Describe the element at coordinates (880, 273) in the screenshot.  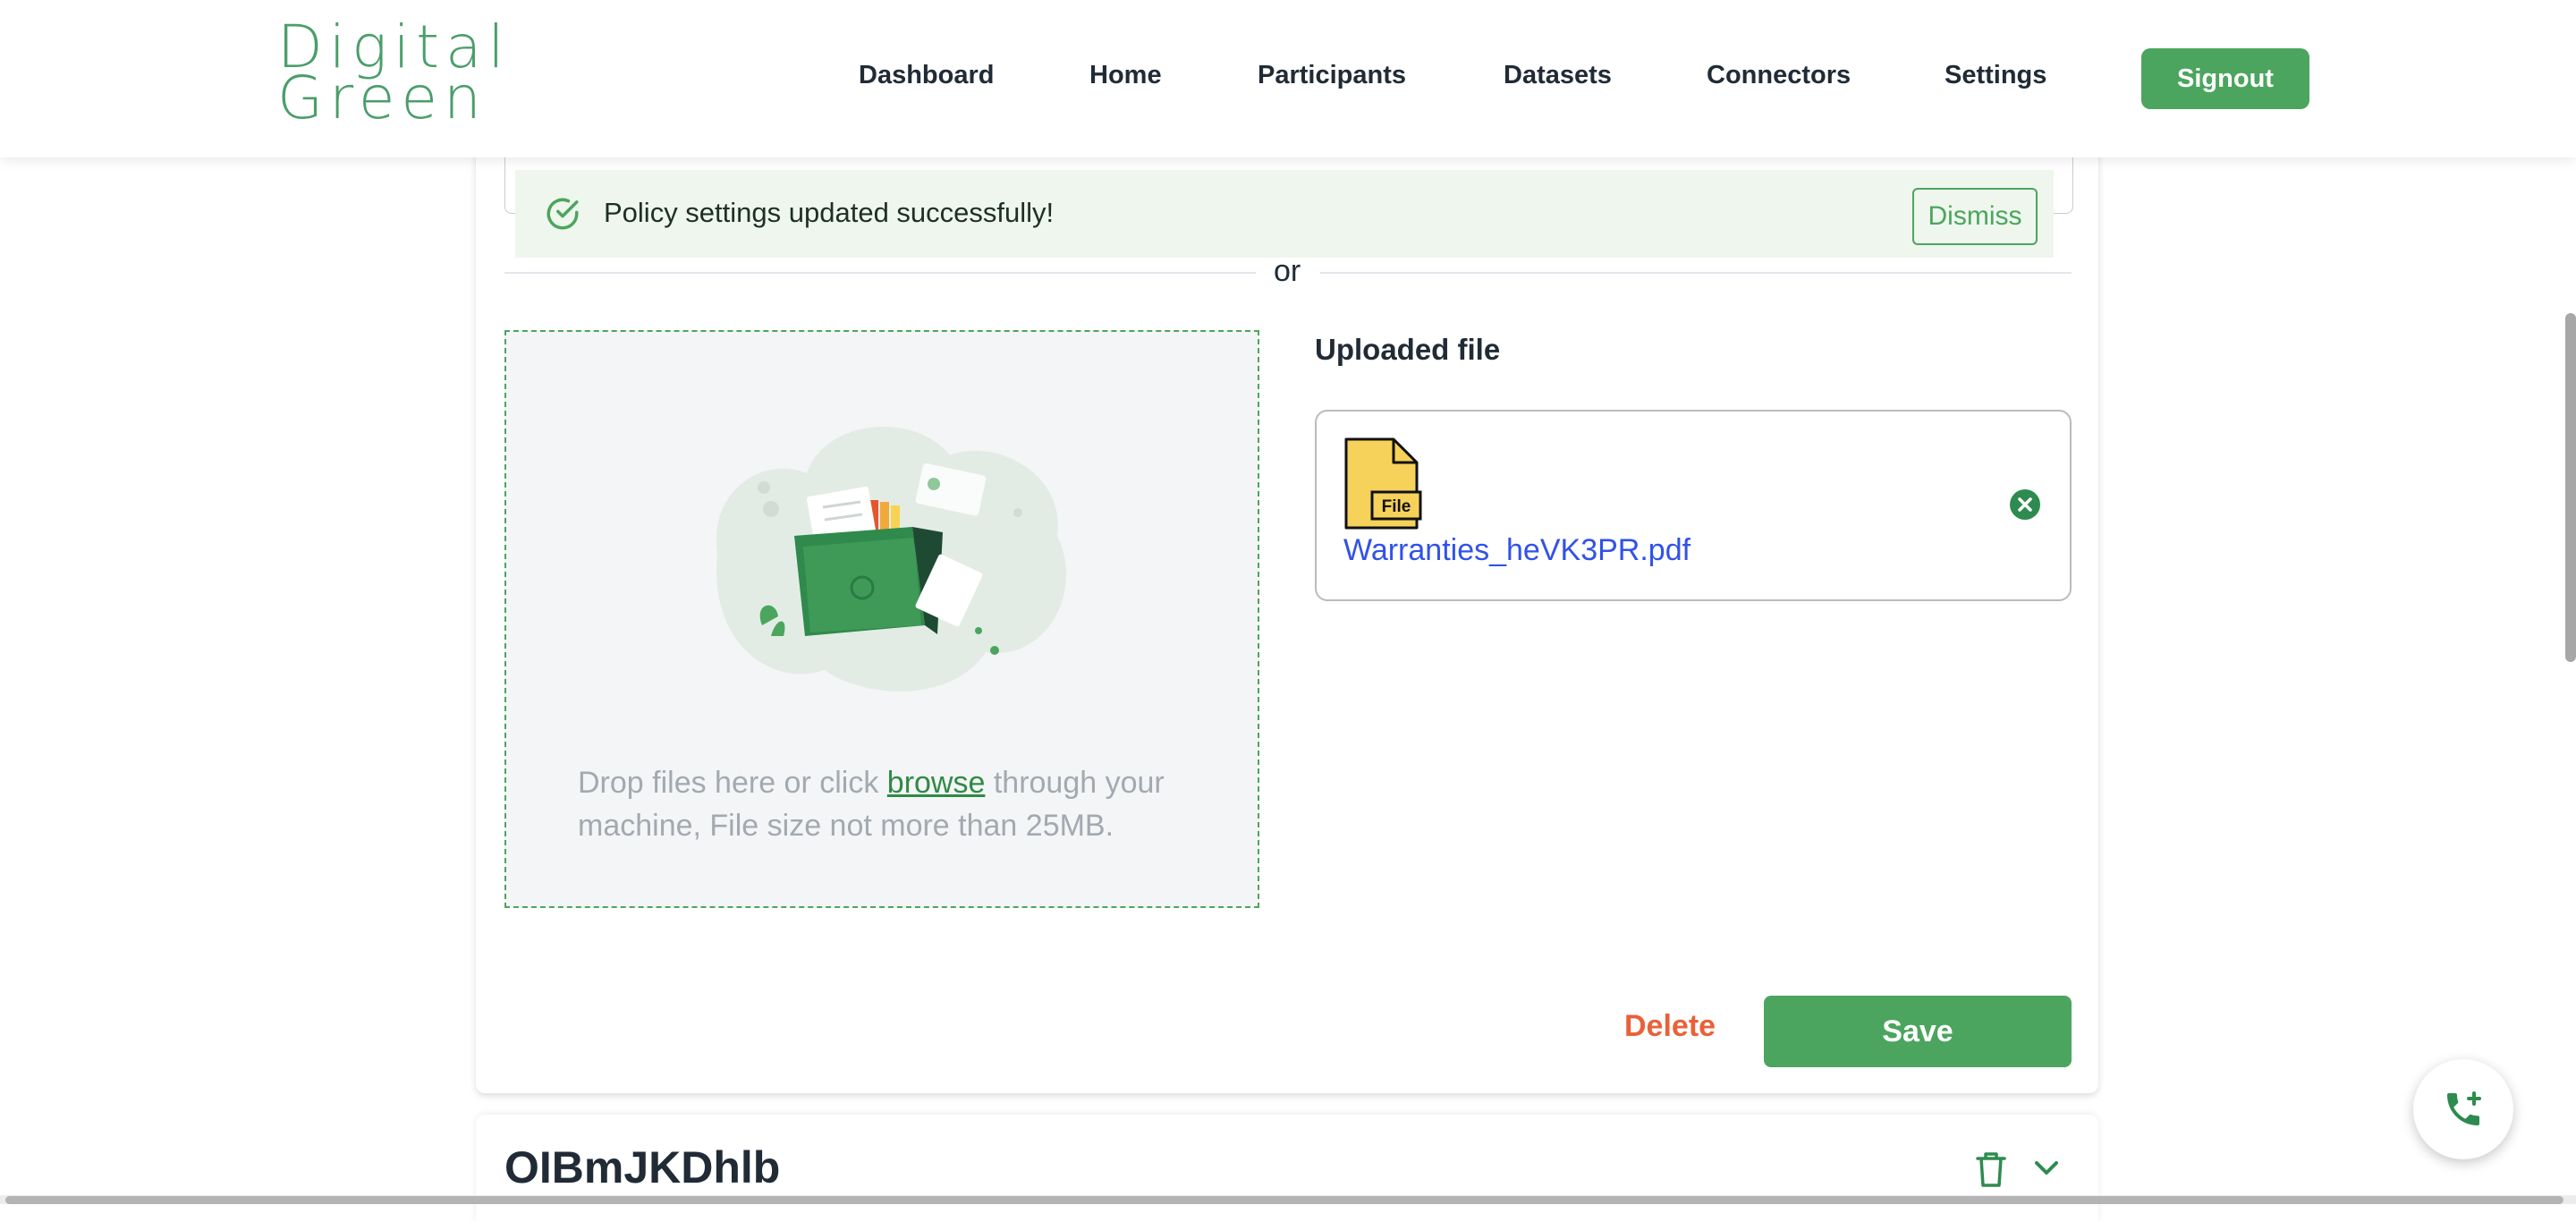
I see `divider-left` at that location.